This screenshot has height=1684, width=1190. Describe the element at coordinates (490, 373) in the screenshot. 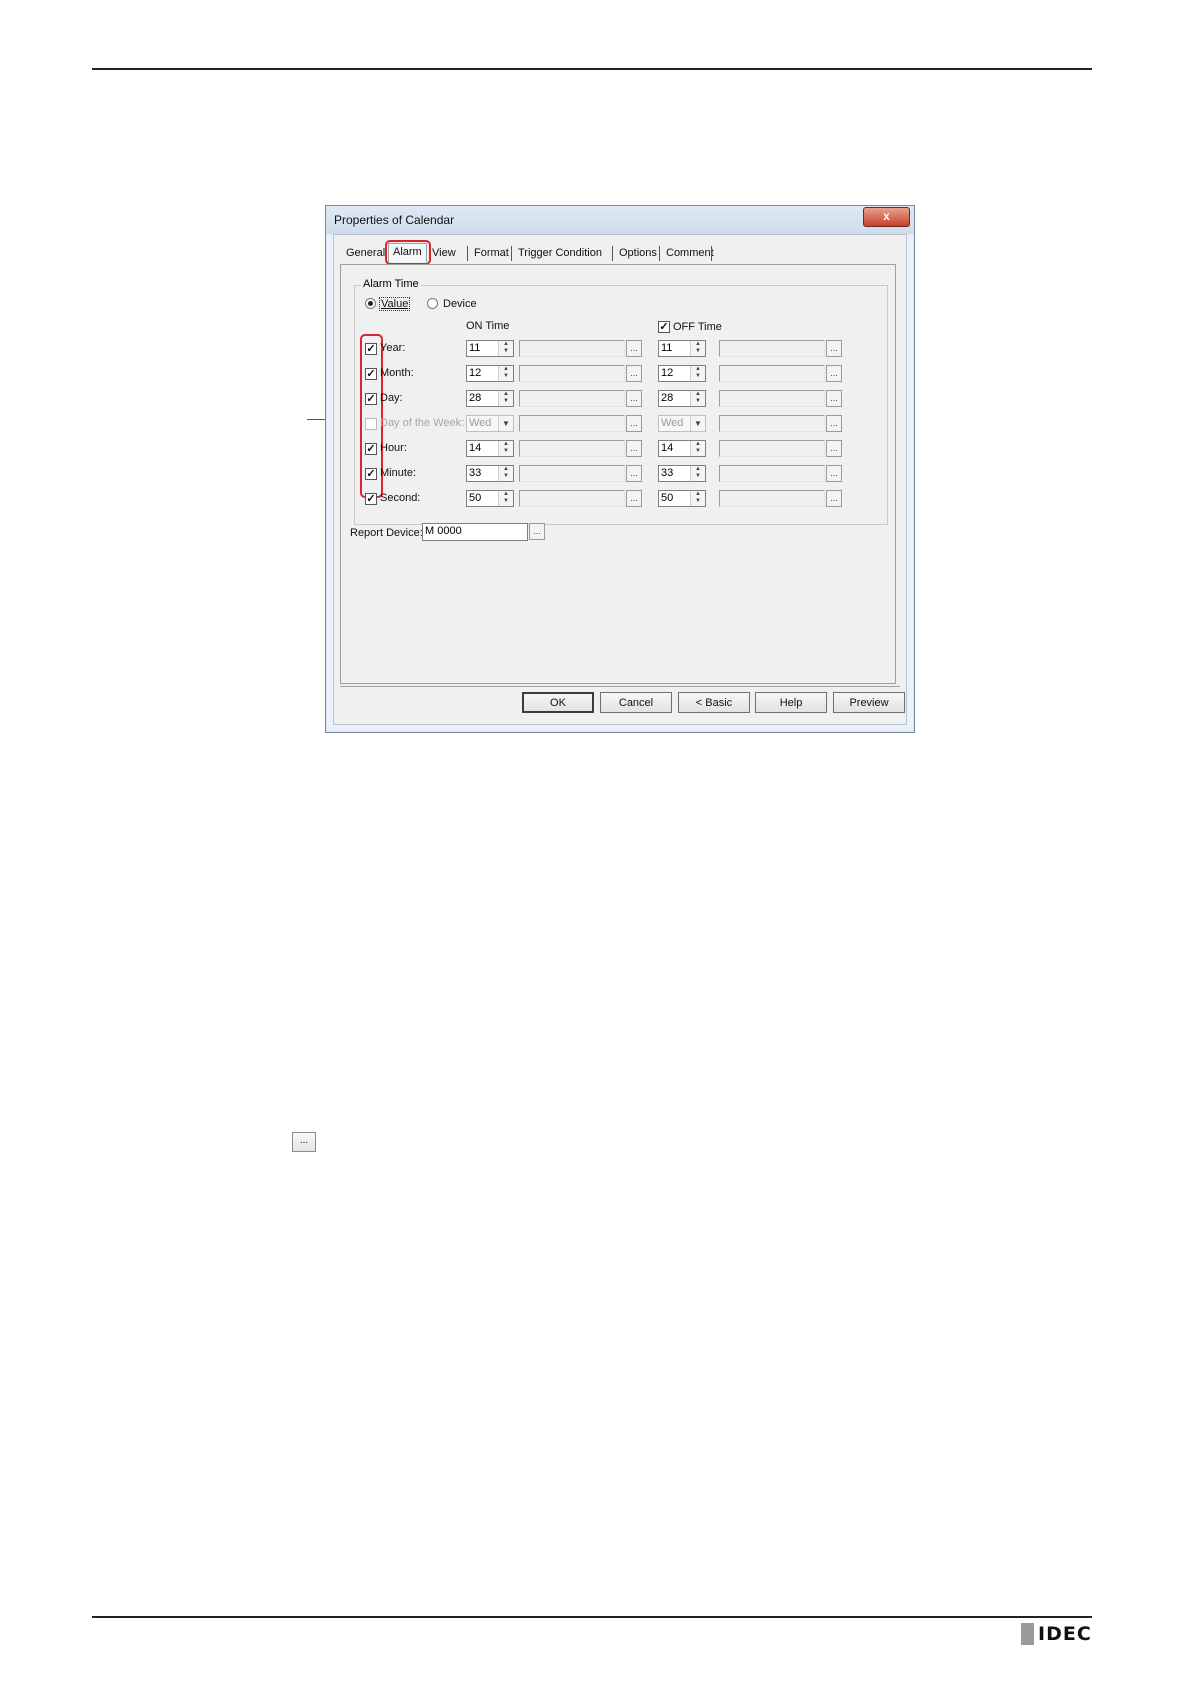

I see `on-time-spinner: 12 ▲ ▼` at that location.